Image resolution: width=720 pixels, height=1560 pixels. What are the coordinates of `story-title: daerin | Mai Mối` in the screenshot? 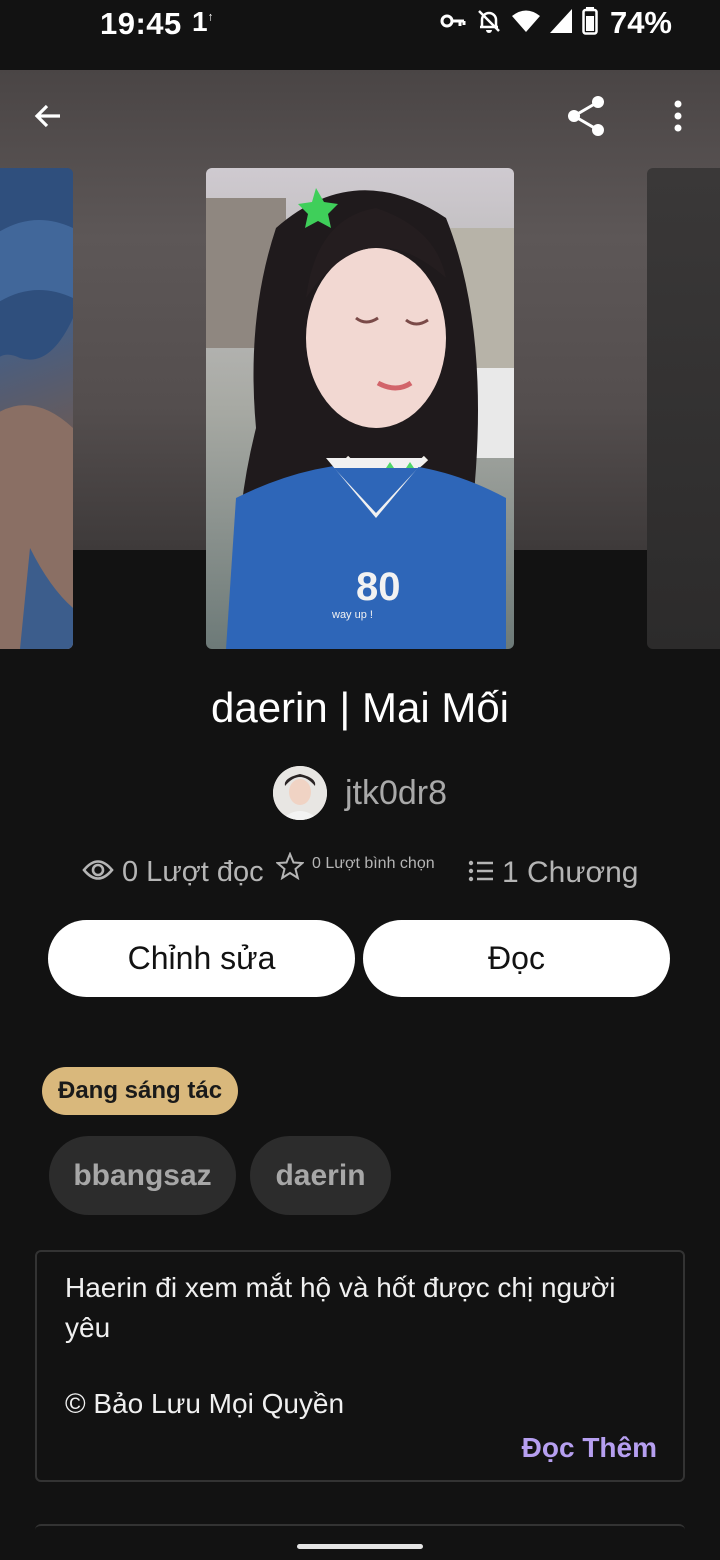 It's located at (360, 707).